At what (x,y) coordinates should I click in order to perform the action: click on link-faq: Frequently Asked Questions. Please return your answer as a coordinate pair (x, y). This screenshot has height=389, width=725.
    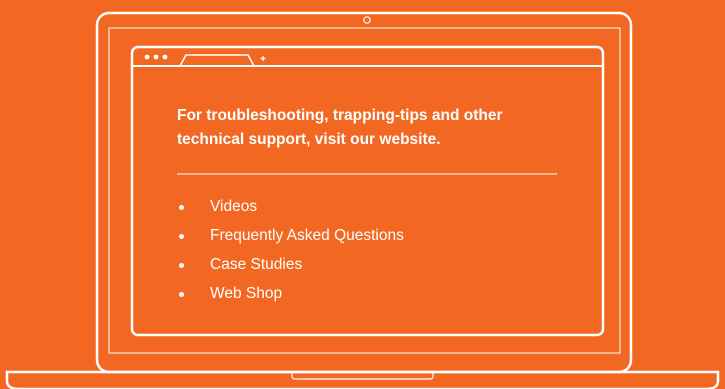
    Looking at the image, I should click on (290, 235).